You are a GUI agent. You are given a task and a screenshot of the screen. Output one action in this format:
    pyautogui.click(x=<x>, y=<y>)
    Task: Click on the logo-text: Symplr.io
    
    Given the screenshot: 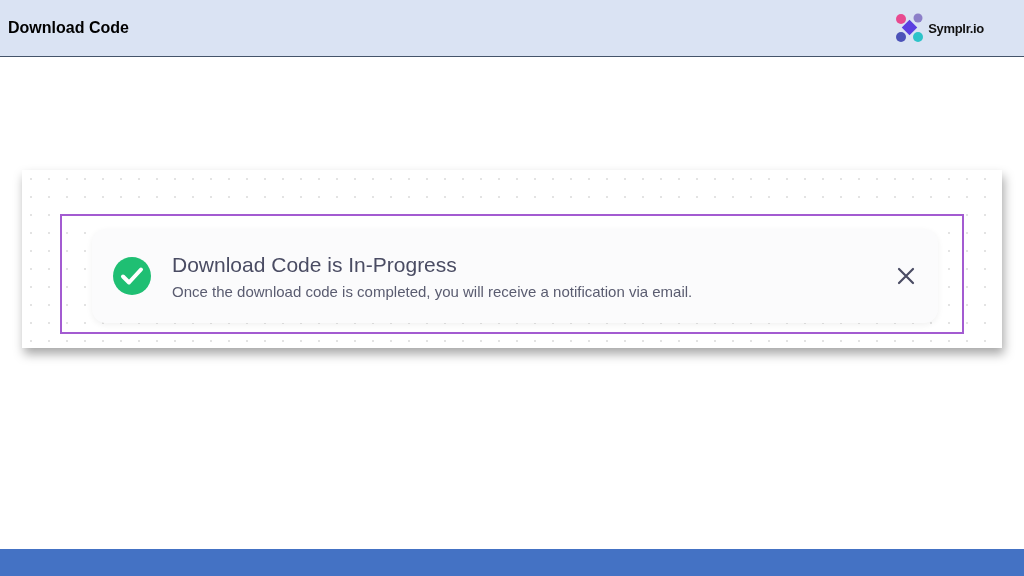 What is the action you would take?
    pyautogui.click(x=956, y=28)
    